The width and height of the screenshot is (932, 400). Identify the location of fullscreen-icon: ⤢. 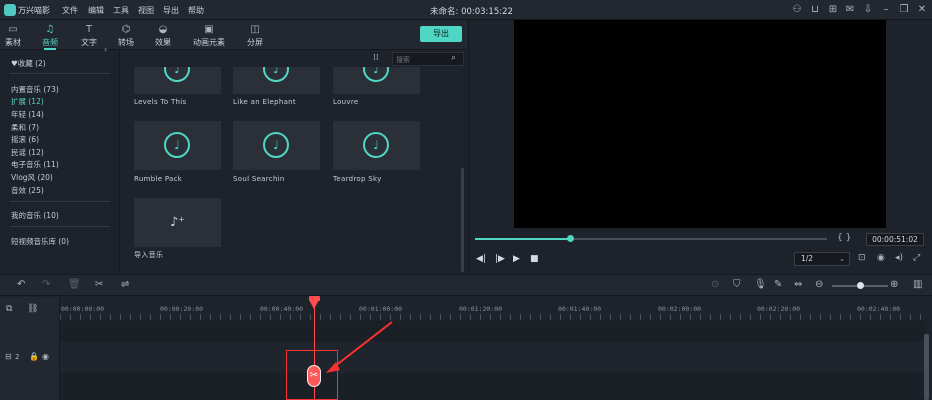
(916, 258).